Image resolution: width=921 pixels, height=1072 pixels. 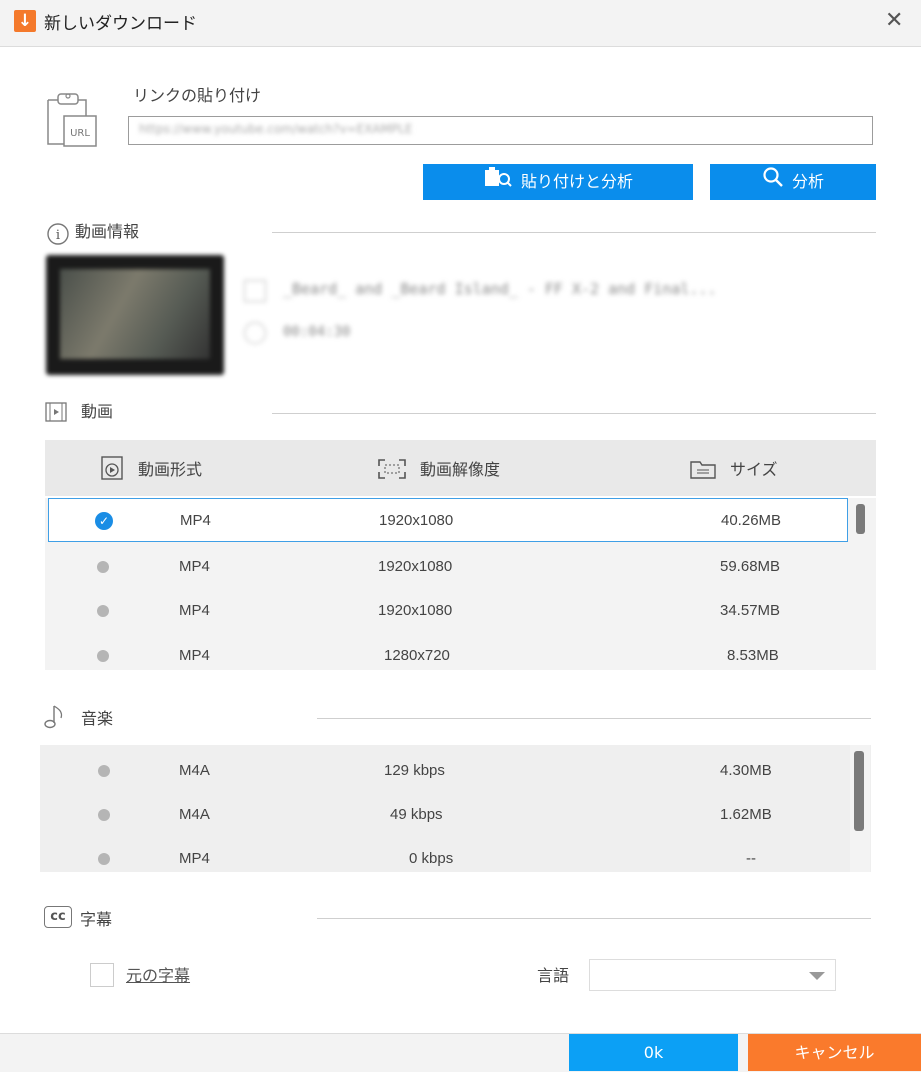 What do you see at coordinates (859, 791) in the screenshot?
I see `music-scrollbar-thumb` at bounding box center [859, 791].